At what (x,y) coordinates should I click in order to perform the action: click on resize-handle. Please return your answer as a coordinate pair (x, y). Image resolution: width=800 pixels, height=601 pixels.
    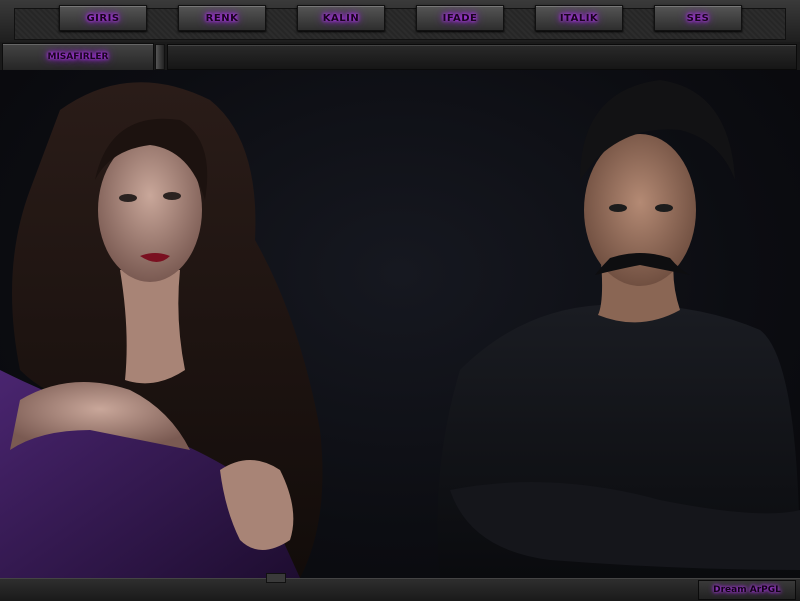
    Looking at the image, I should click on (276, 578).